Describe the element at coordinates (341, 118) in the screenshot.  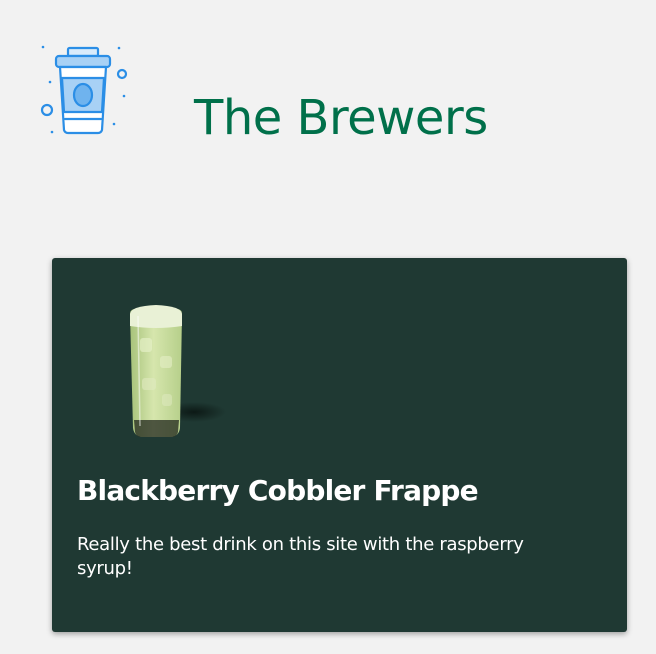
I see `site-title: The Brewers` at that location.